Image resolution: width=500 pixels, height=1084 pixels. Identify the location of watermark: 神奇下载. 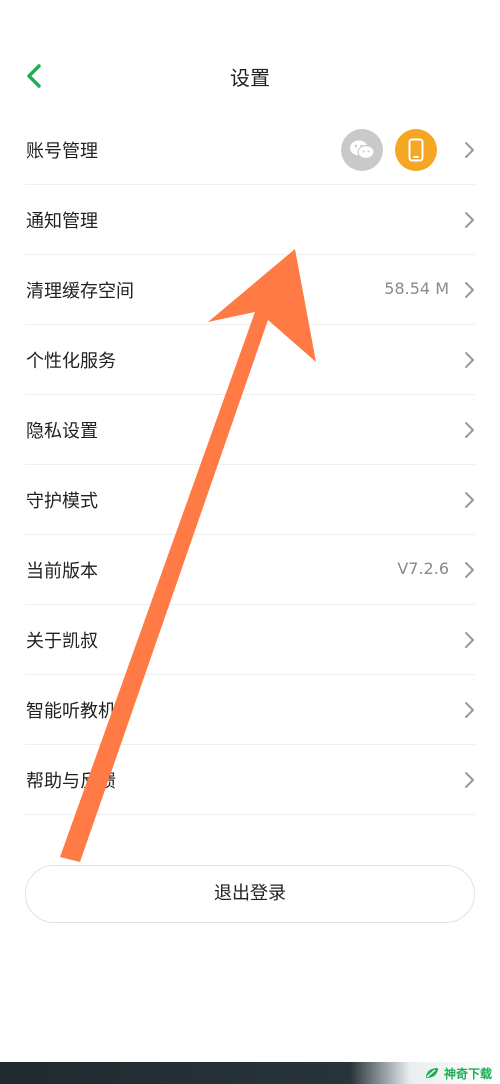
(458, 1073).